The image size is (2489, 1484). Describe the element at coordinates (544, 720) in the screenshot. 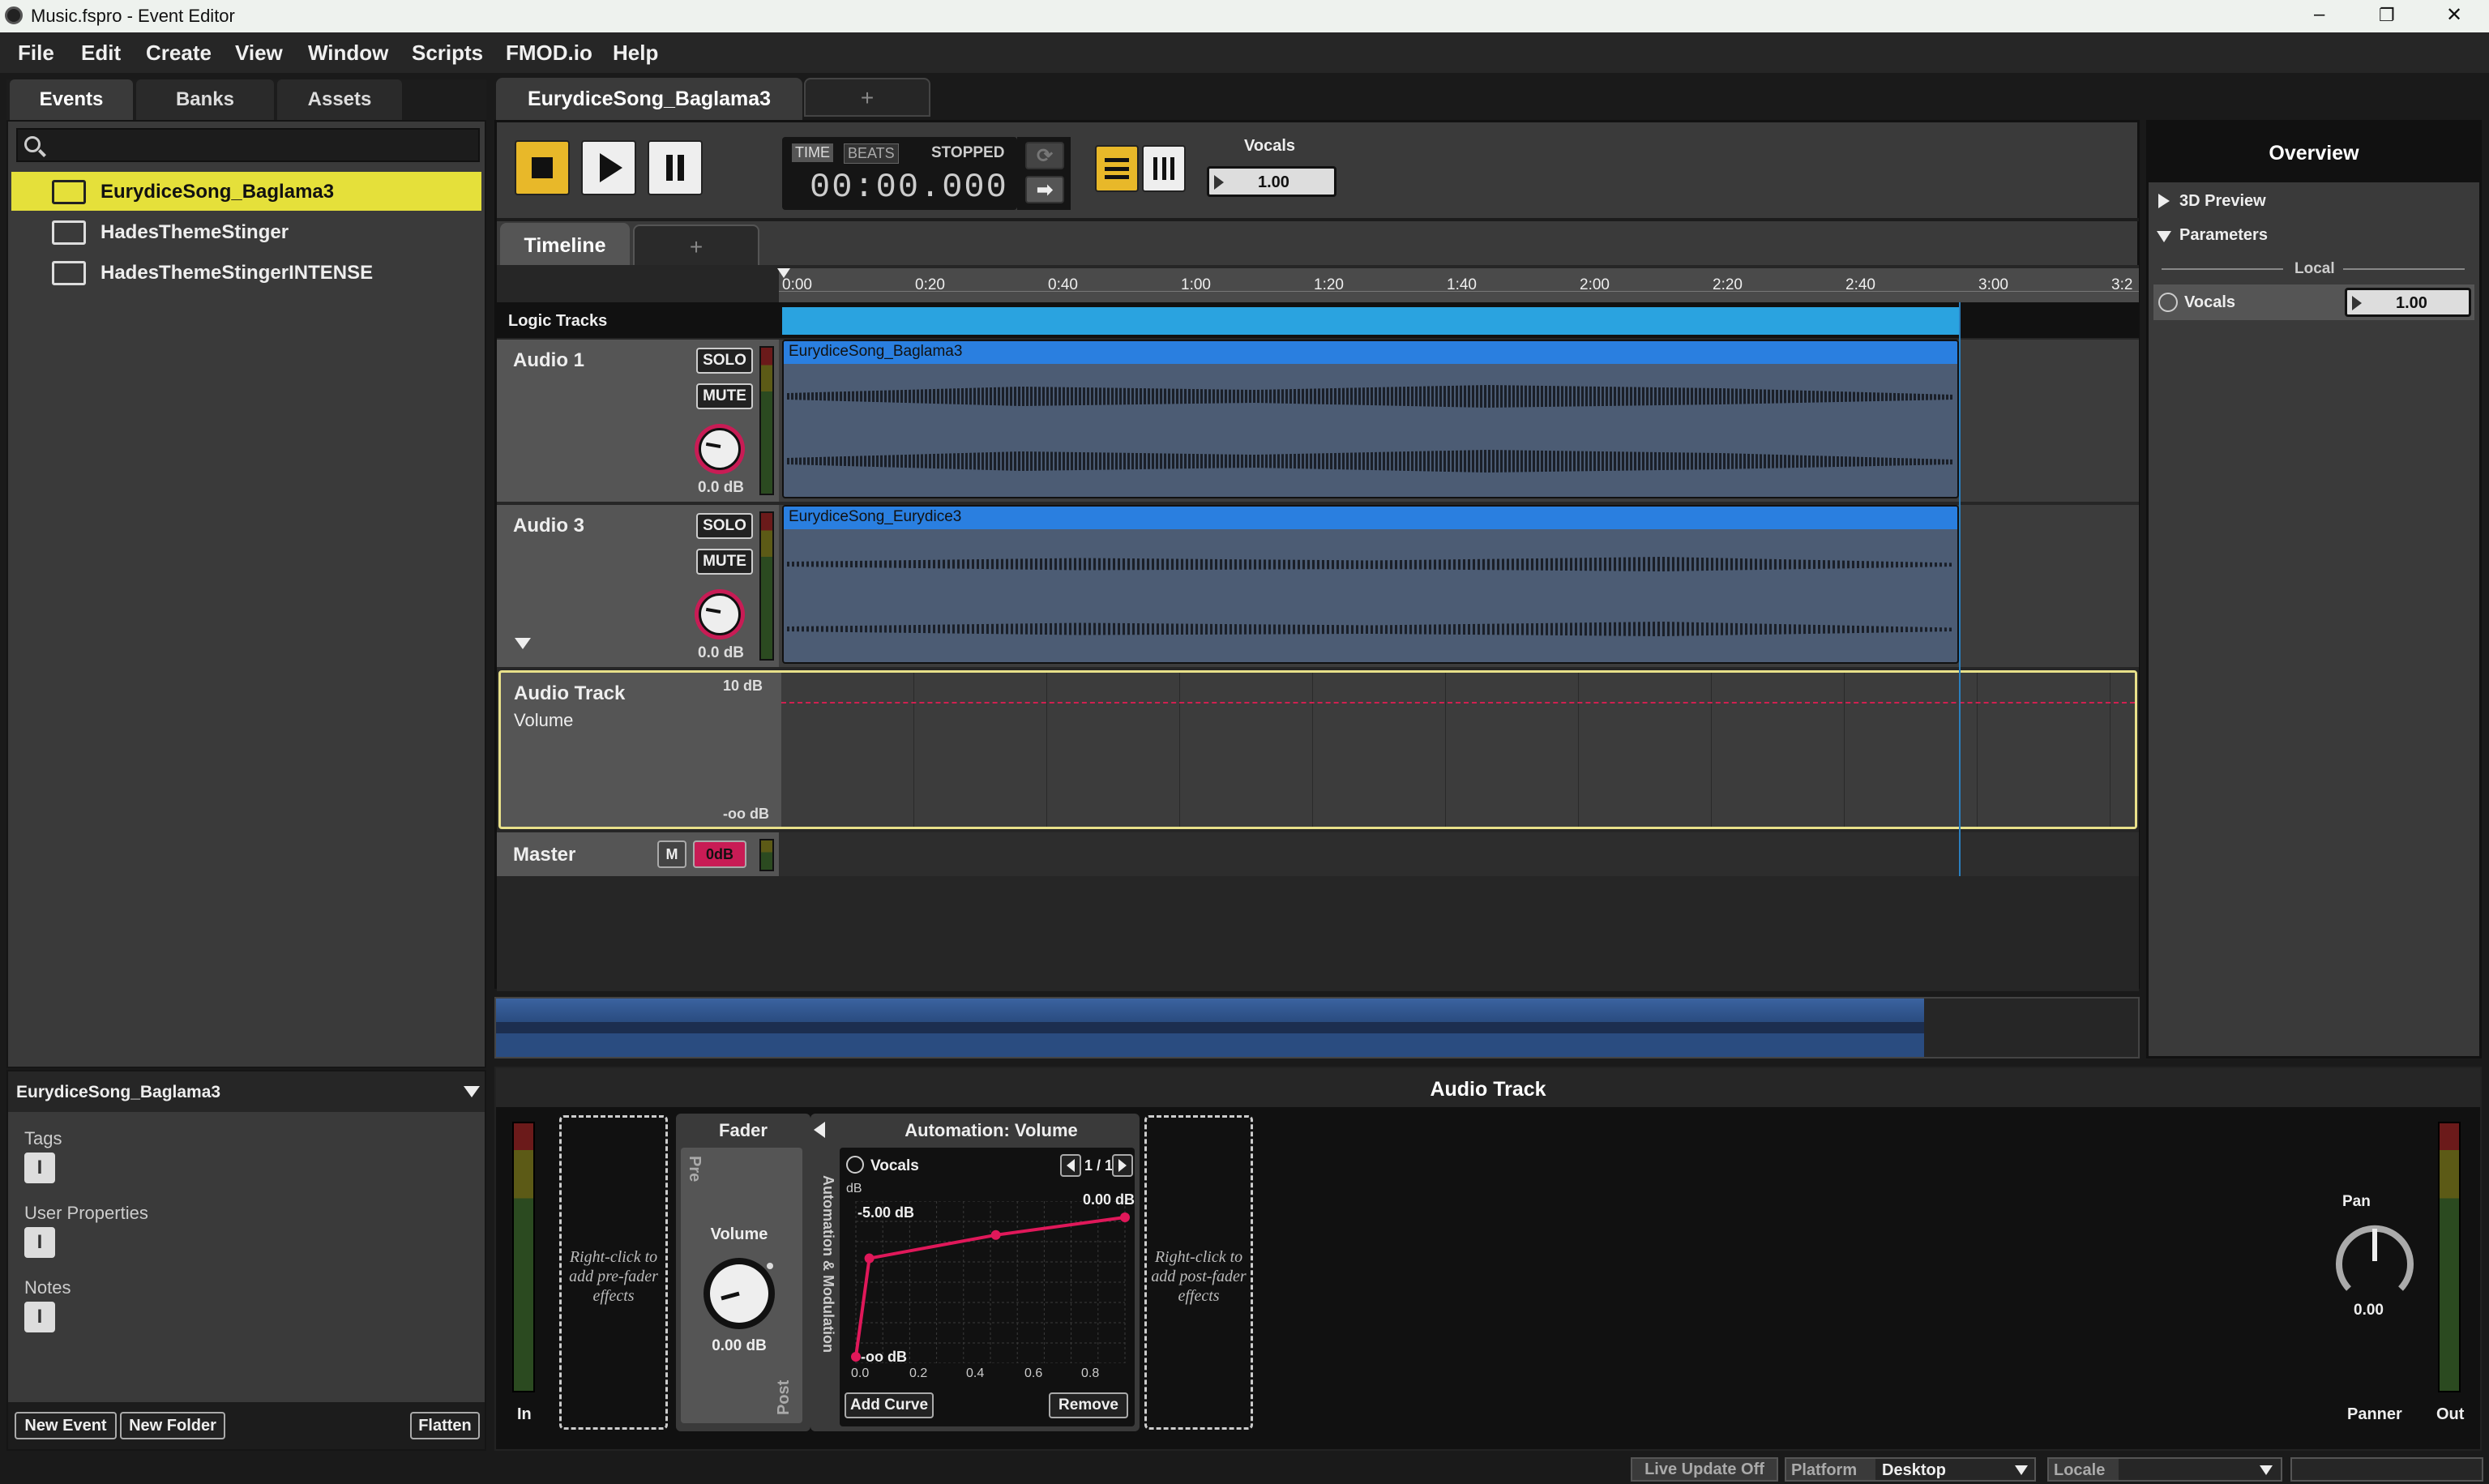

I see `automation-param-name: Volume` at that location.